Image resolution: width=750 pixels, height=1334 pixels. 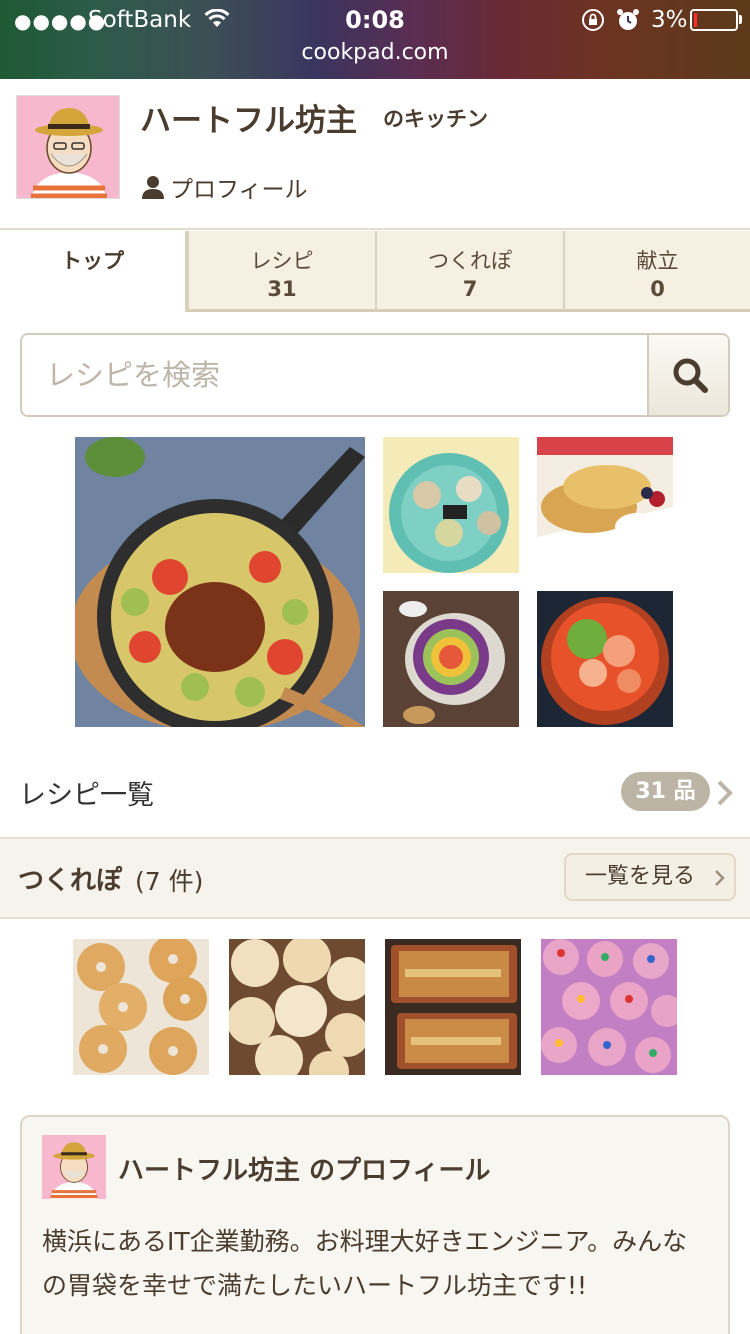 I want to click on tsukurepo-photo-banana-bread, so click(x=453, y=1007).